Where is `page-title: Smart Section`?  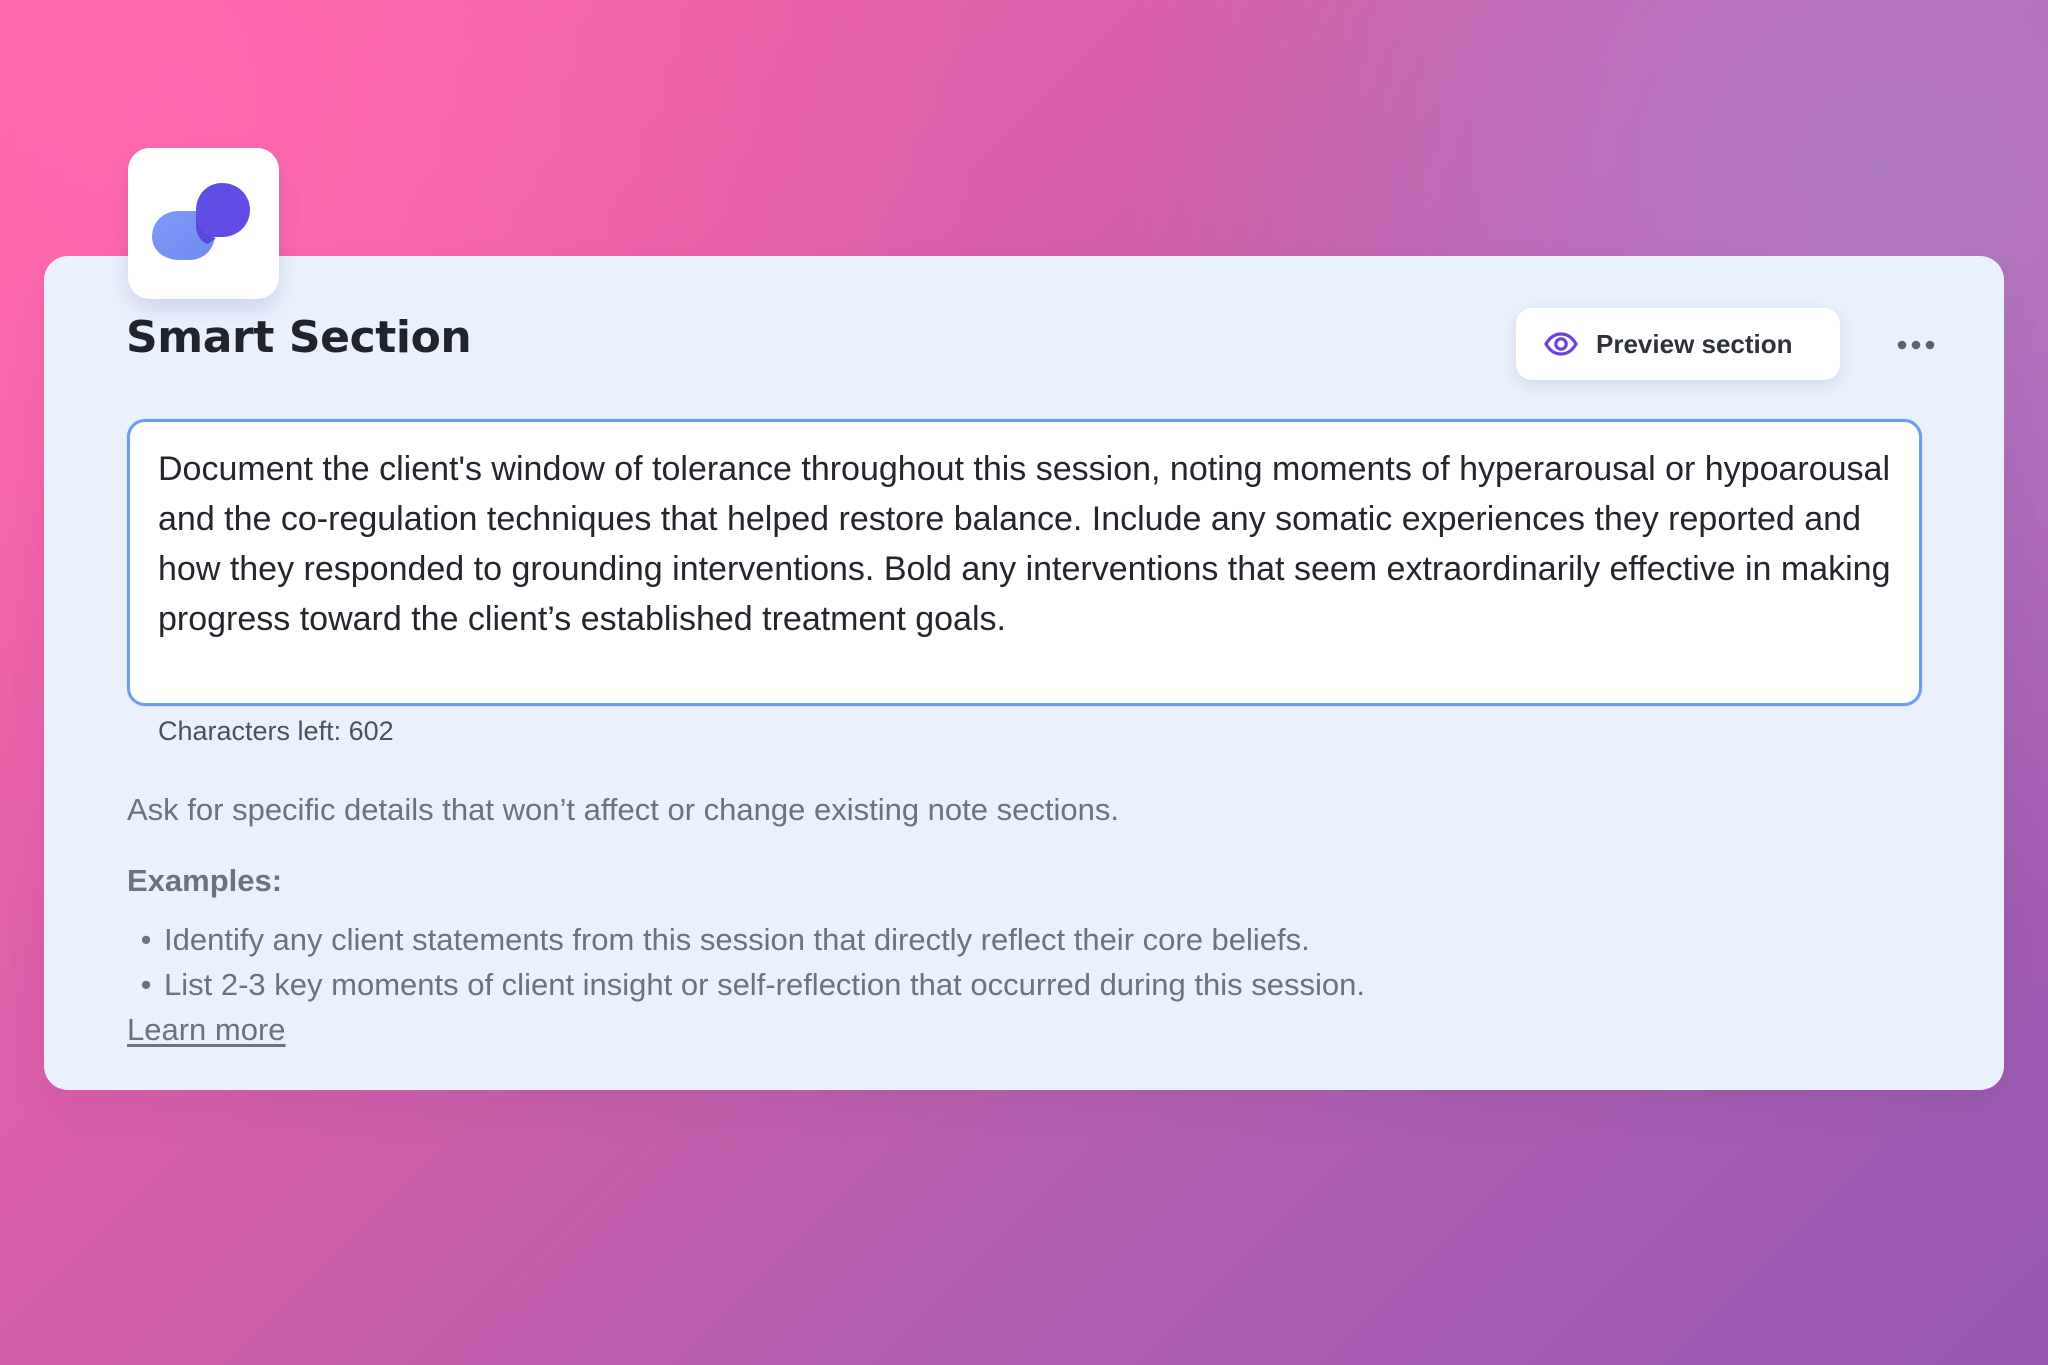 page-title: Smart Section is located at coordinates (299, 337).